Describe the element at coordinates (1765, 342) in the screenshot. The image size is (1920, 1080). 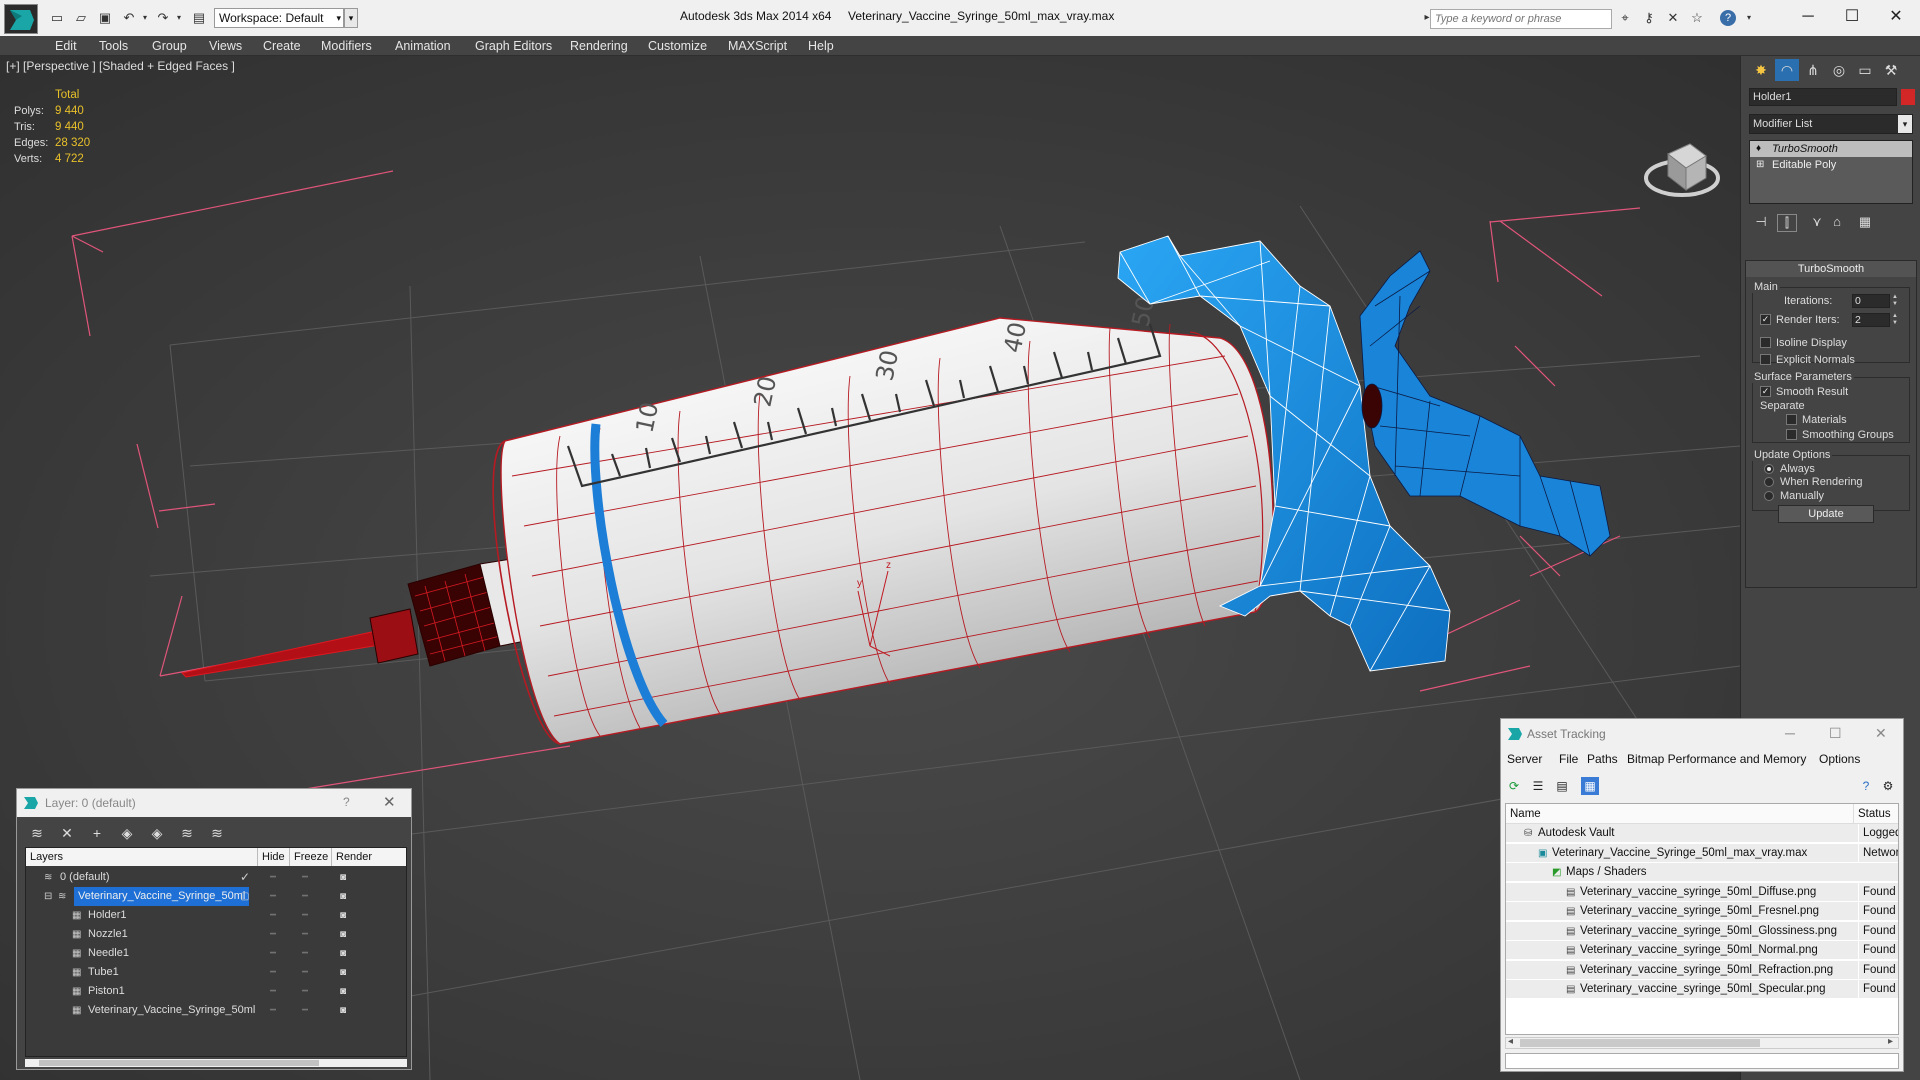
I see `isoline-display-checkbox` at that location.